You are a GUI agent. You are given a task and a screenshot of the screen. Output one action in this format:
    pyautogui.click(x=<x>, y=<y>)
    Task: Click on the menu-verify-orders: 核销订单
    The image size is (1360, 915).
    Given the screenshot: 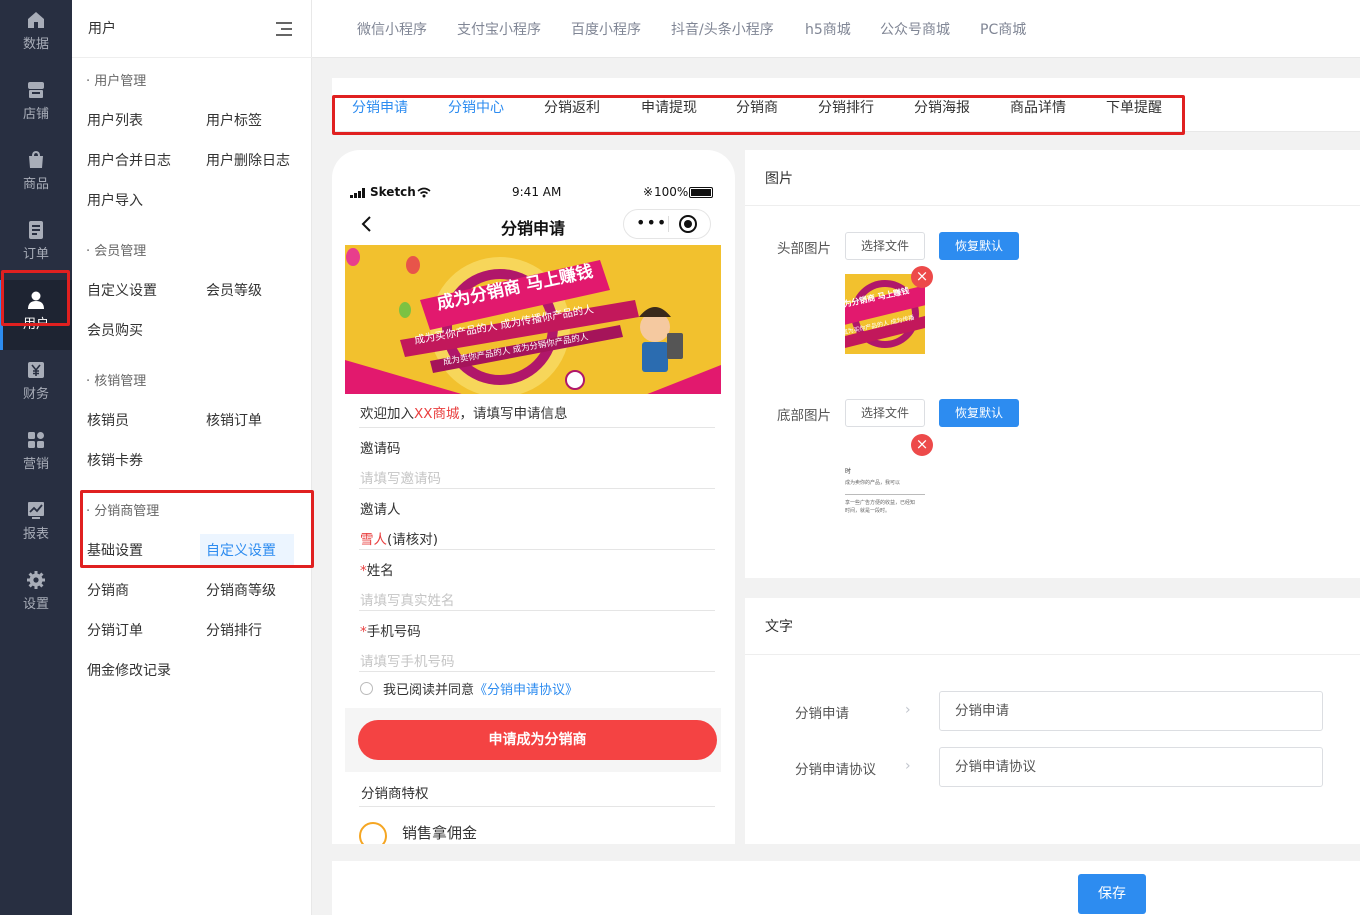 What is the action you would take?
    pyautogui.click(x=234, y=420)
    